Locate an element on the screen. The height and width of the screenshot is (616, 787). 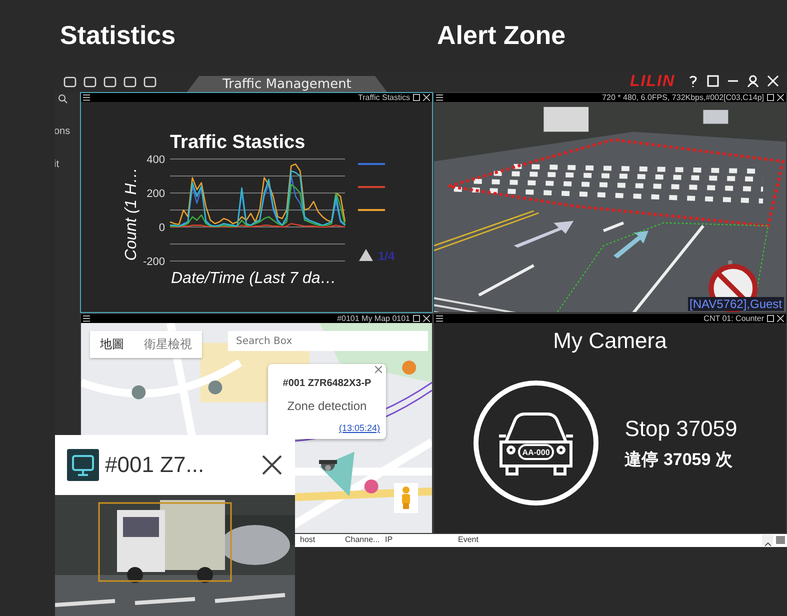
section-heading: Alert Zone is located at coordinates (501, 35).